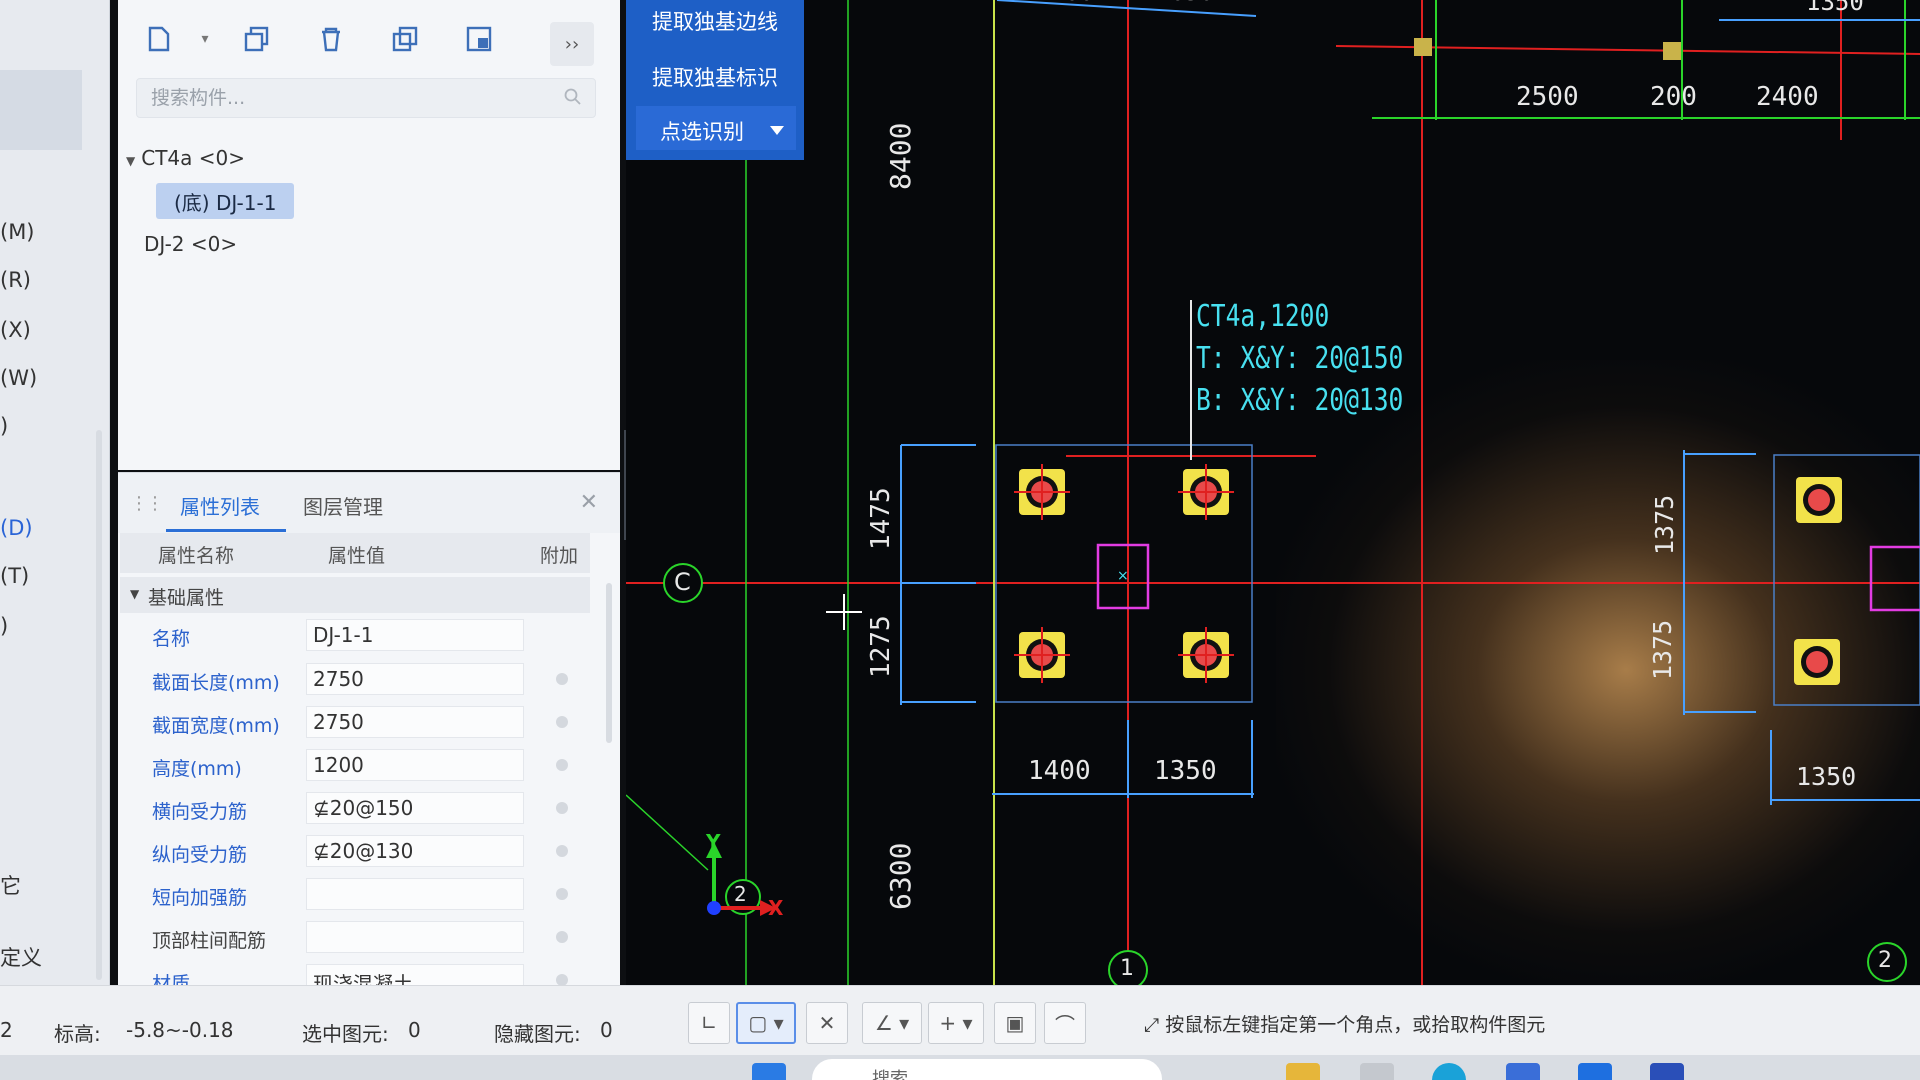 This screenshot has width=1920, height=1080. What do you see at coordinates (415, 808) in the screenshot?
I see `property-value-field: ⊈20@150` at bounding box center [415, 808].